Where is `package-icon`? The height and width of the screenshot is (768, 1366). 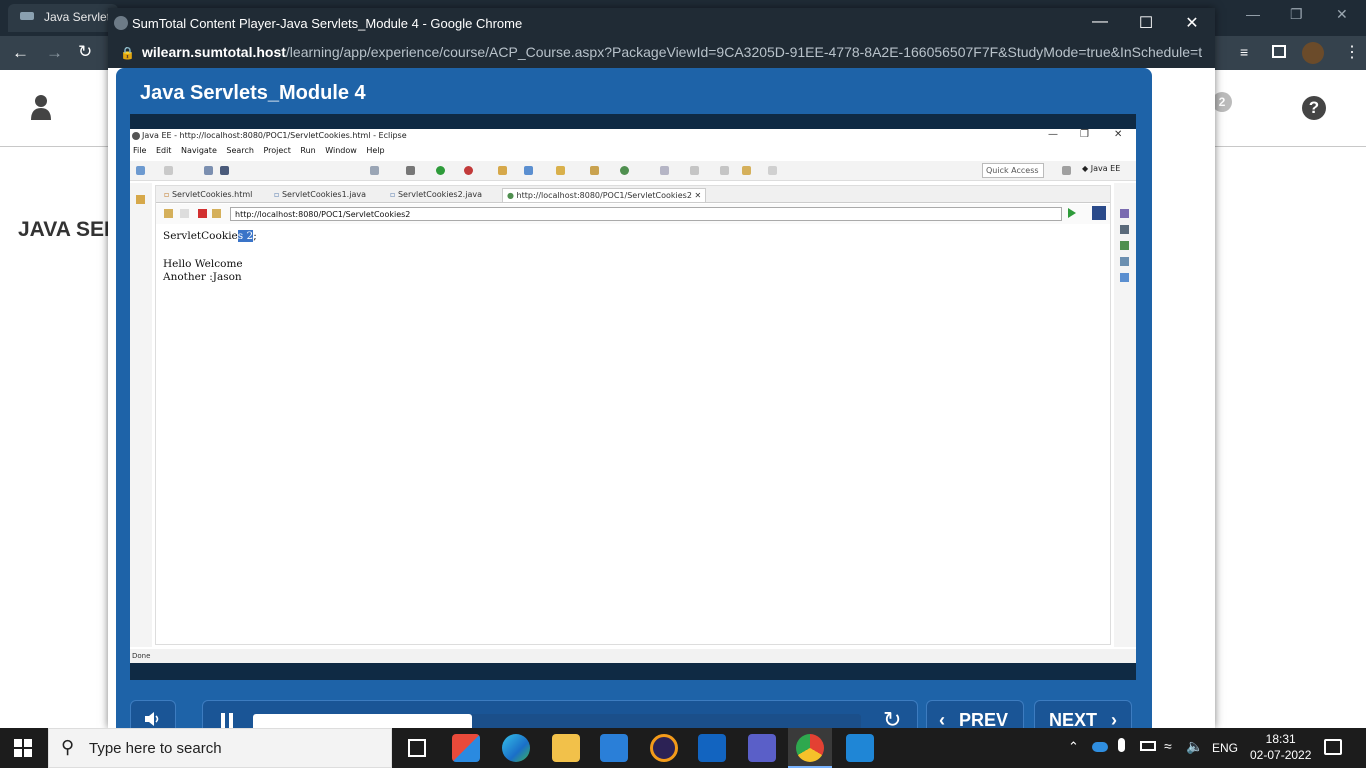 package-icon is located at coordinates (528, 170).